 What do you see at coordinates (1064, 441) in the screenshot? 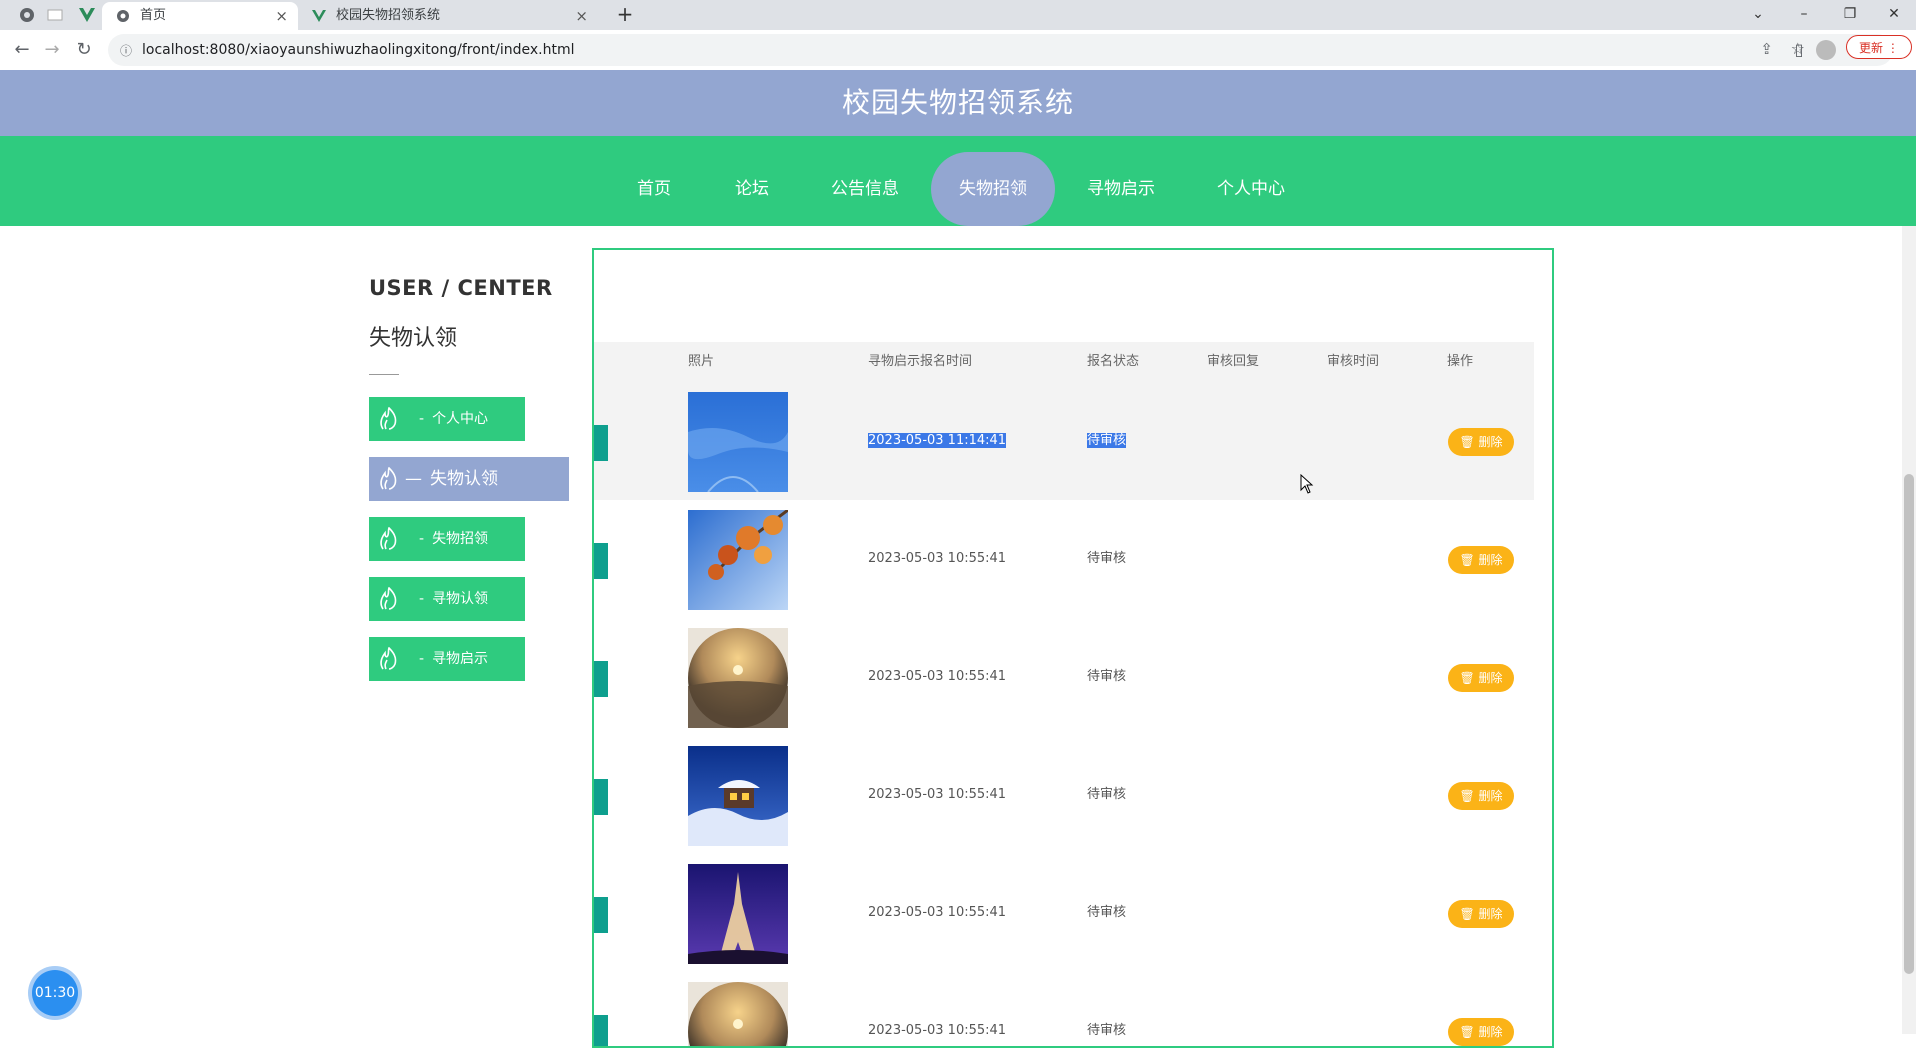
I see `table-row: 2023-05-03 11:14:41 待审核 🗑 删除` at bounding box center [1064, 441].